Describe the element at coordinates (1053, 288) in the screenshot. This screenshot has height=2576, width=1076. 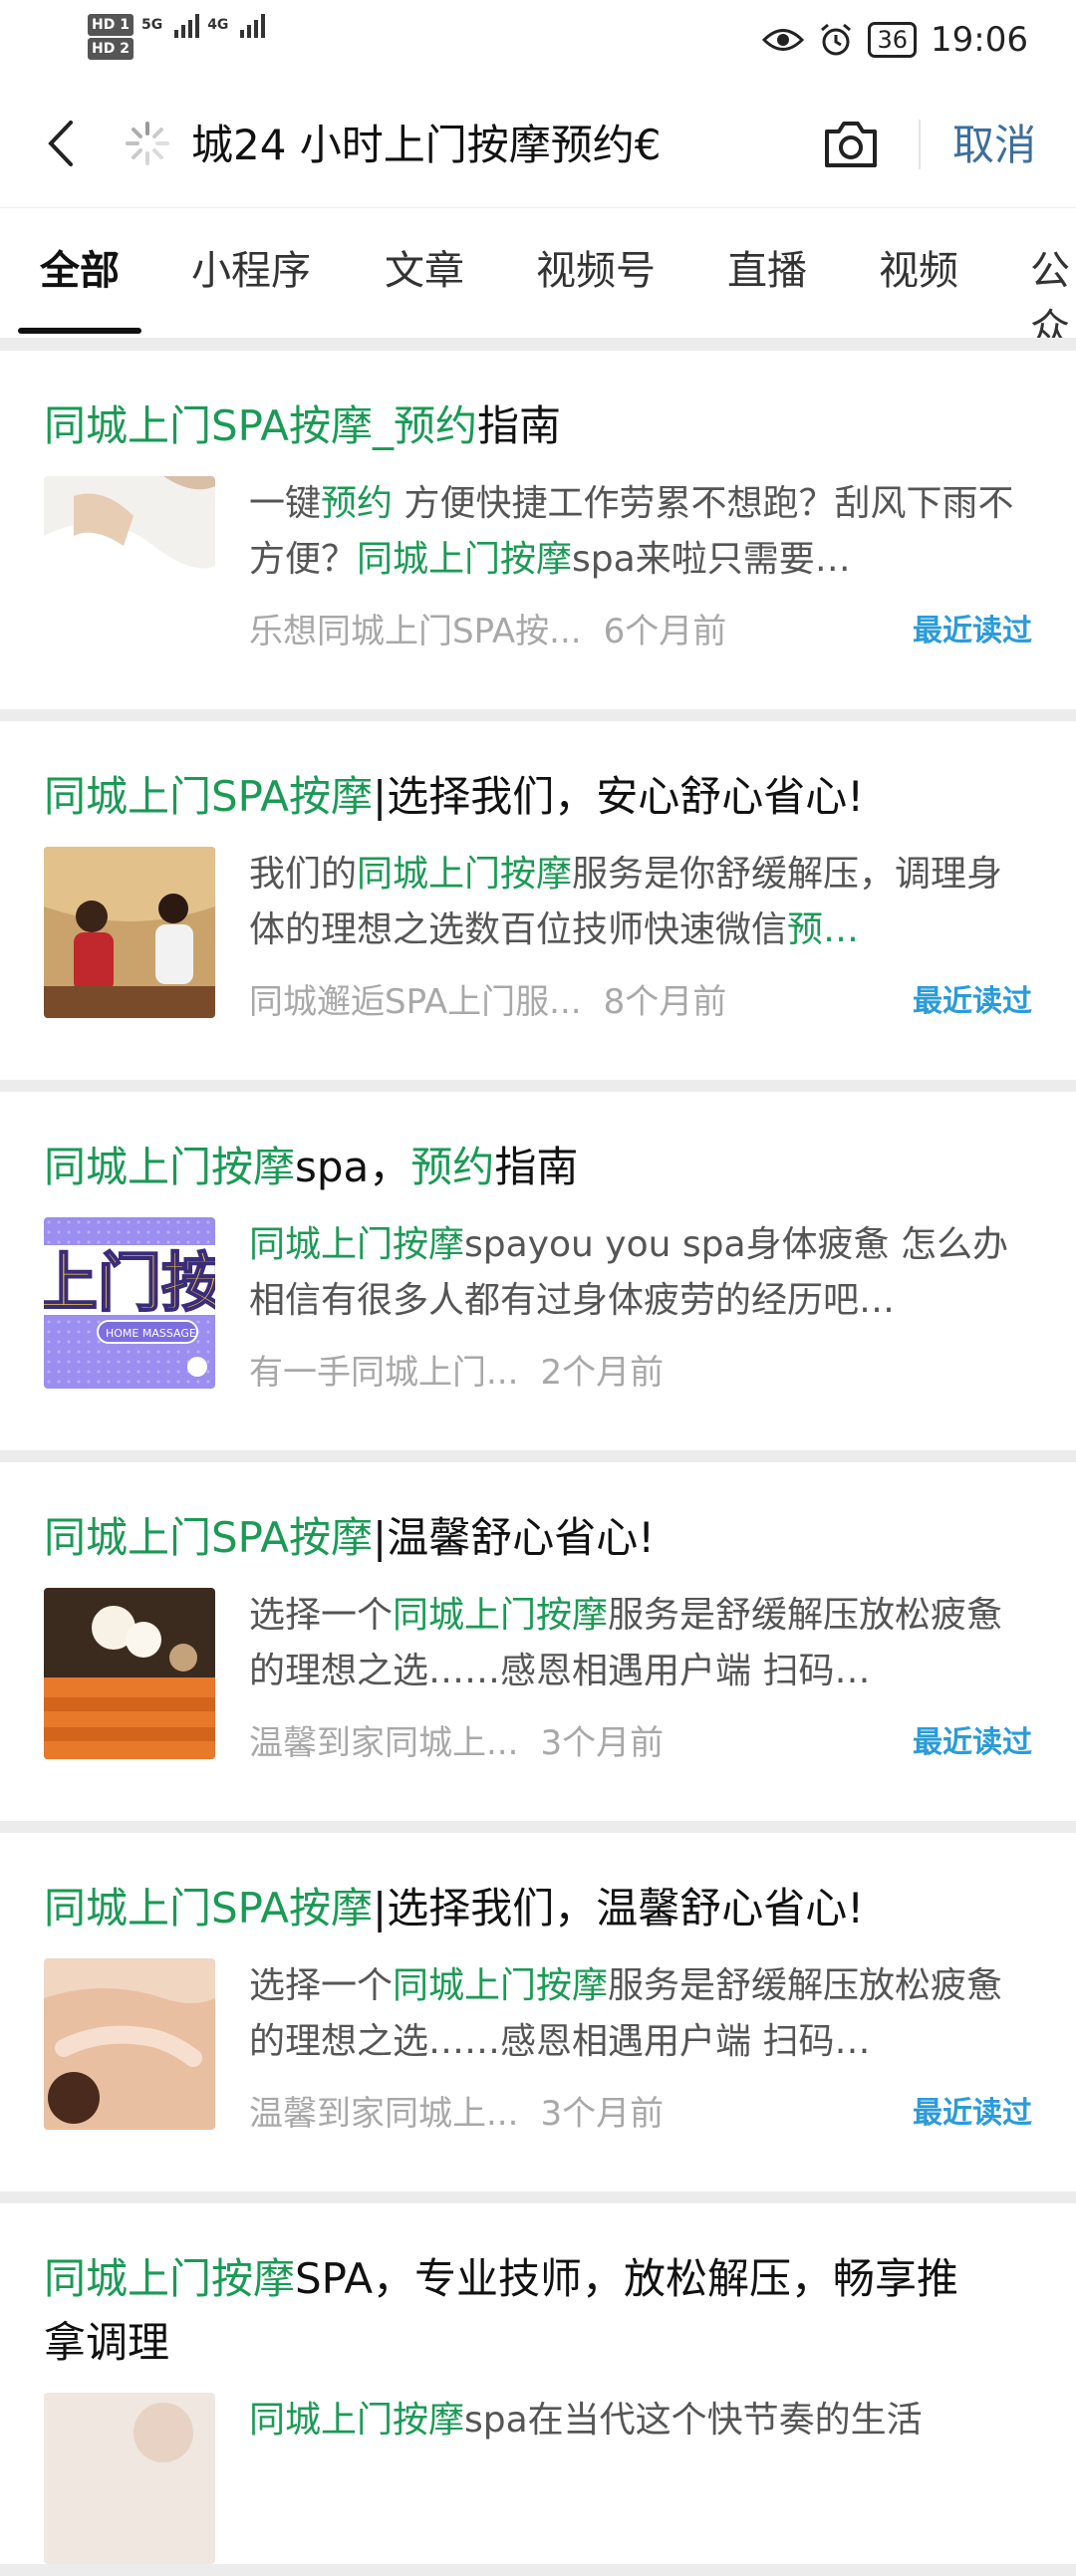
I see `tab-official-accounts: 公众号` at that location.